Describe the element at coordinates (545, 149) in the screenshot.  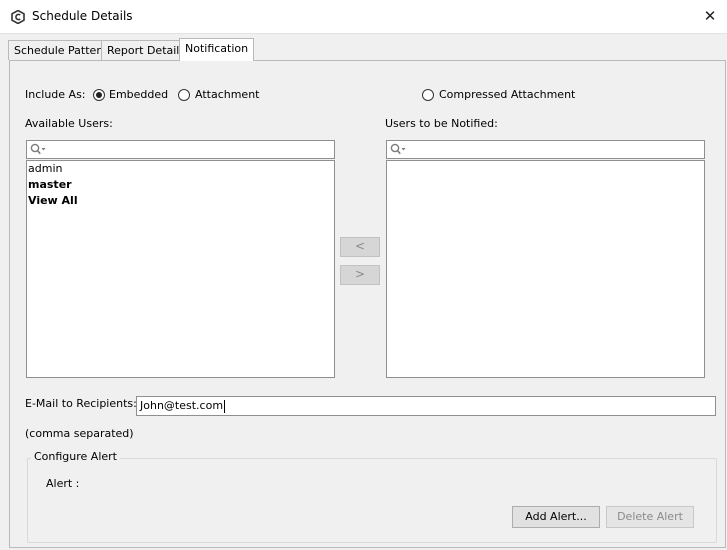
I see `notified-users-search-input` at that location.